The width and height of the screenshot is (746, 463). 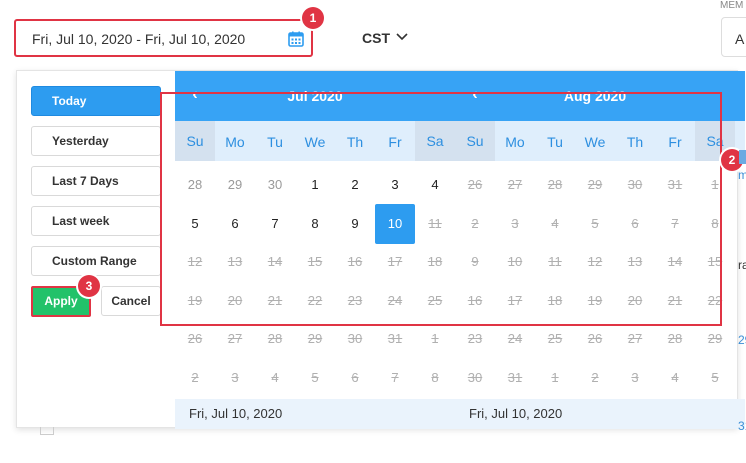 I want to click on day-cell: 31, so click(x=515, y=377).